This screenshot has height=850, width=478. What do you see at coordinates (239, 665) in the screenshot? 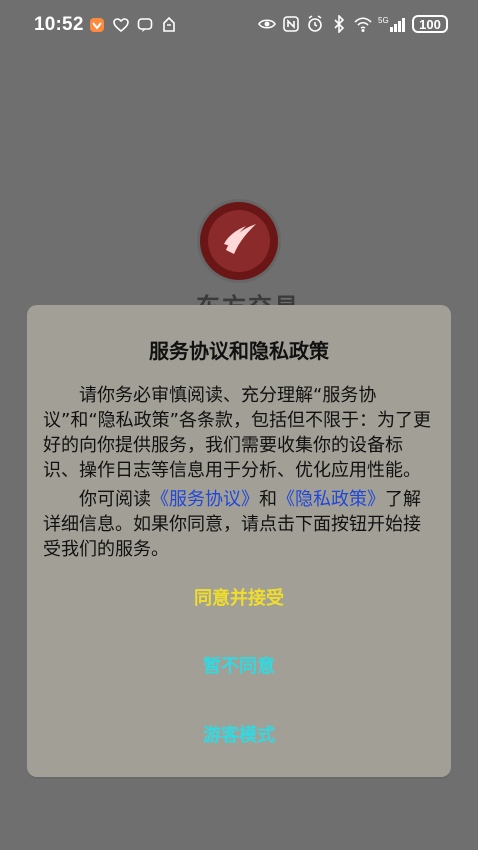
I see `disagree-button: 暂不同意` at bounding box center [239, 665].